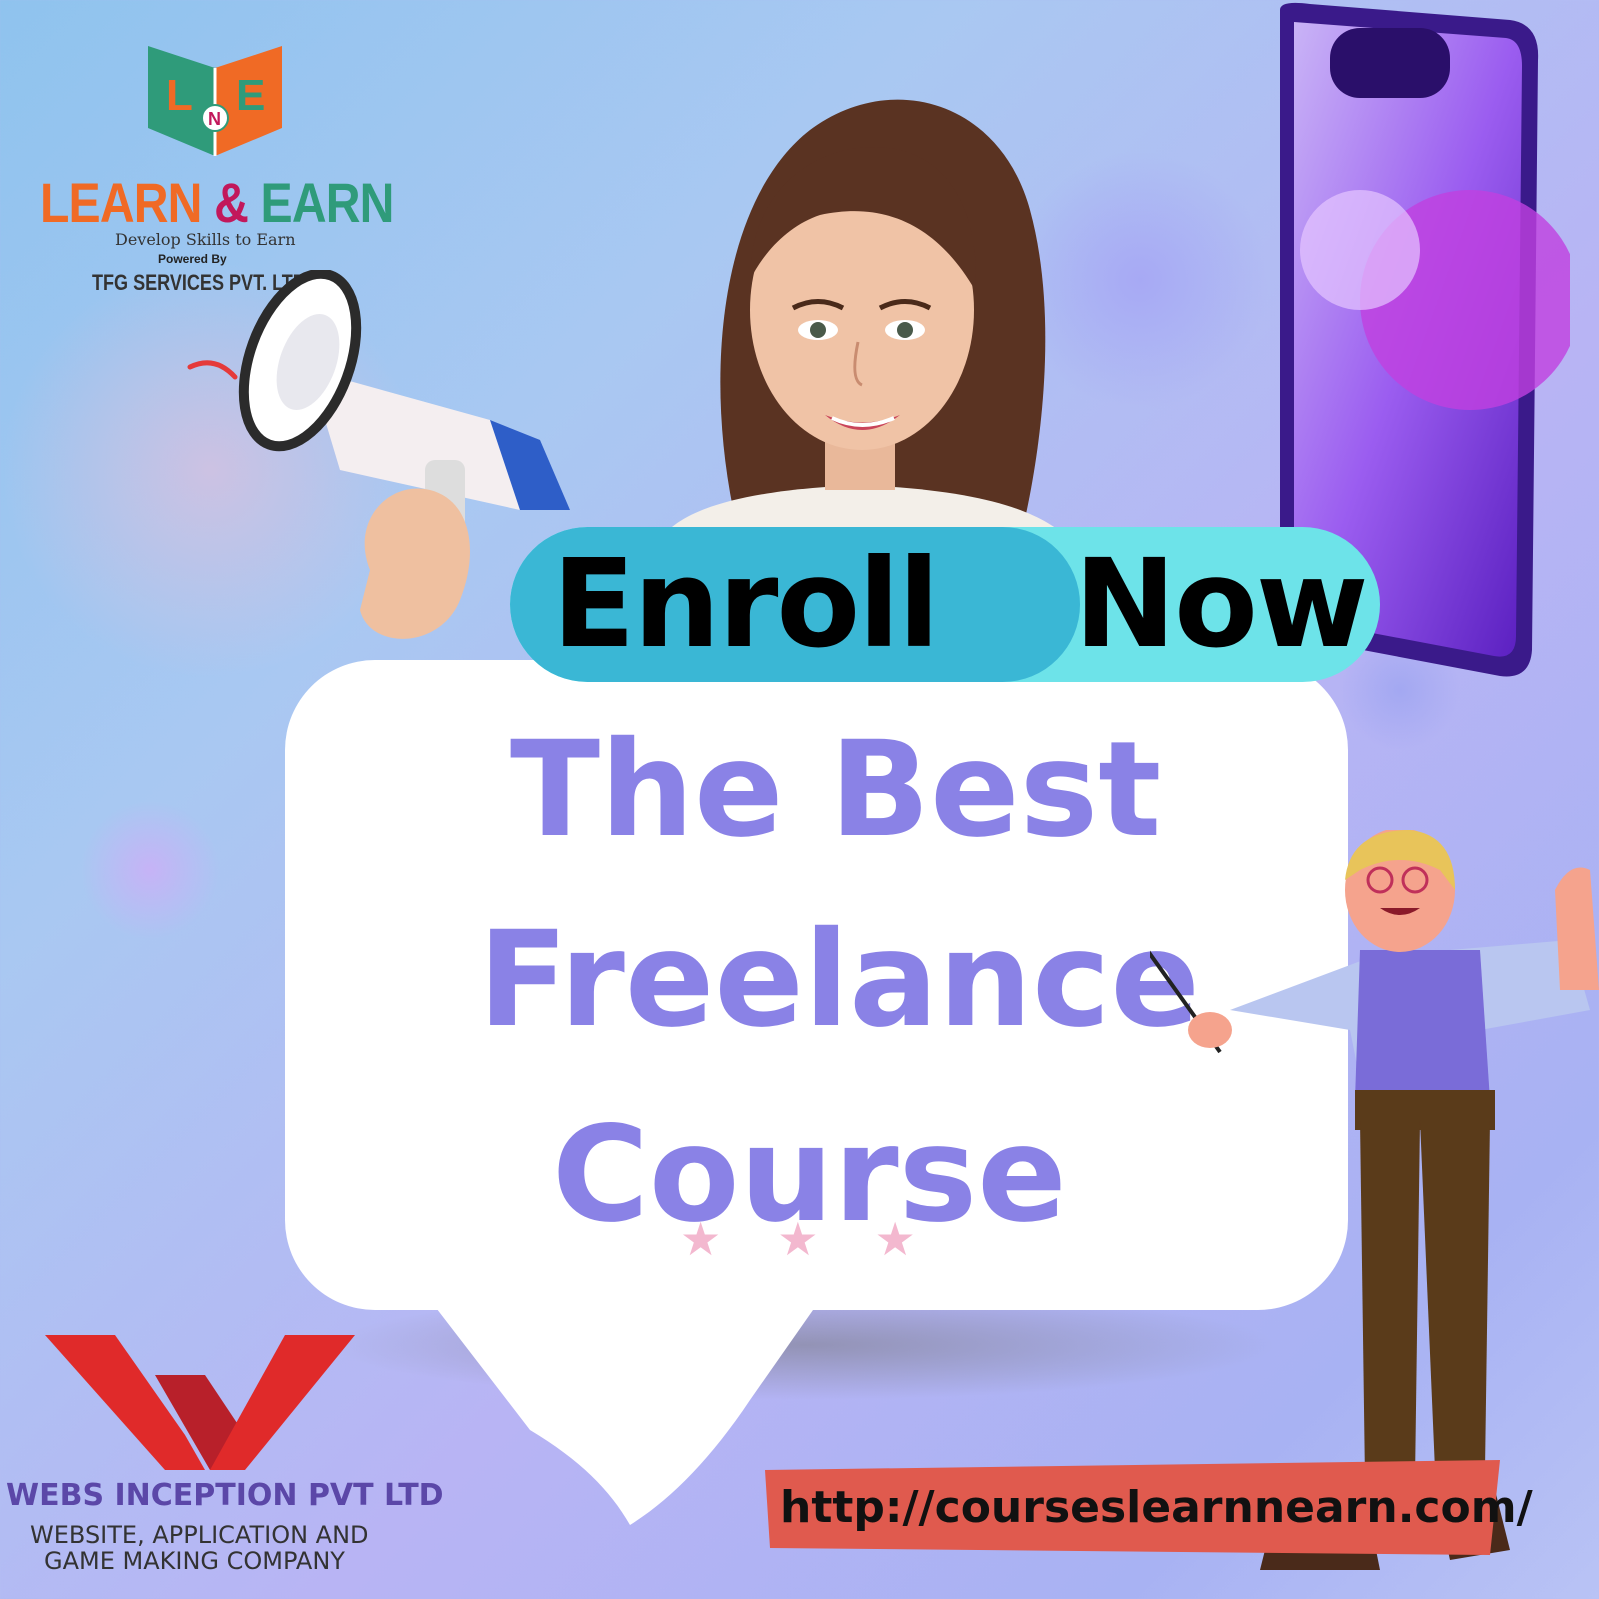  What do you see at coordinates (214, 119) in the screenshot?
I see `book-letter-n: N` at bounding box center [214, 119].